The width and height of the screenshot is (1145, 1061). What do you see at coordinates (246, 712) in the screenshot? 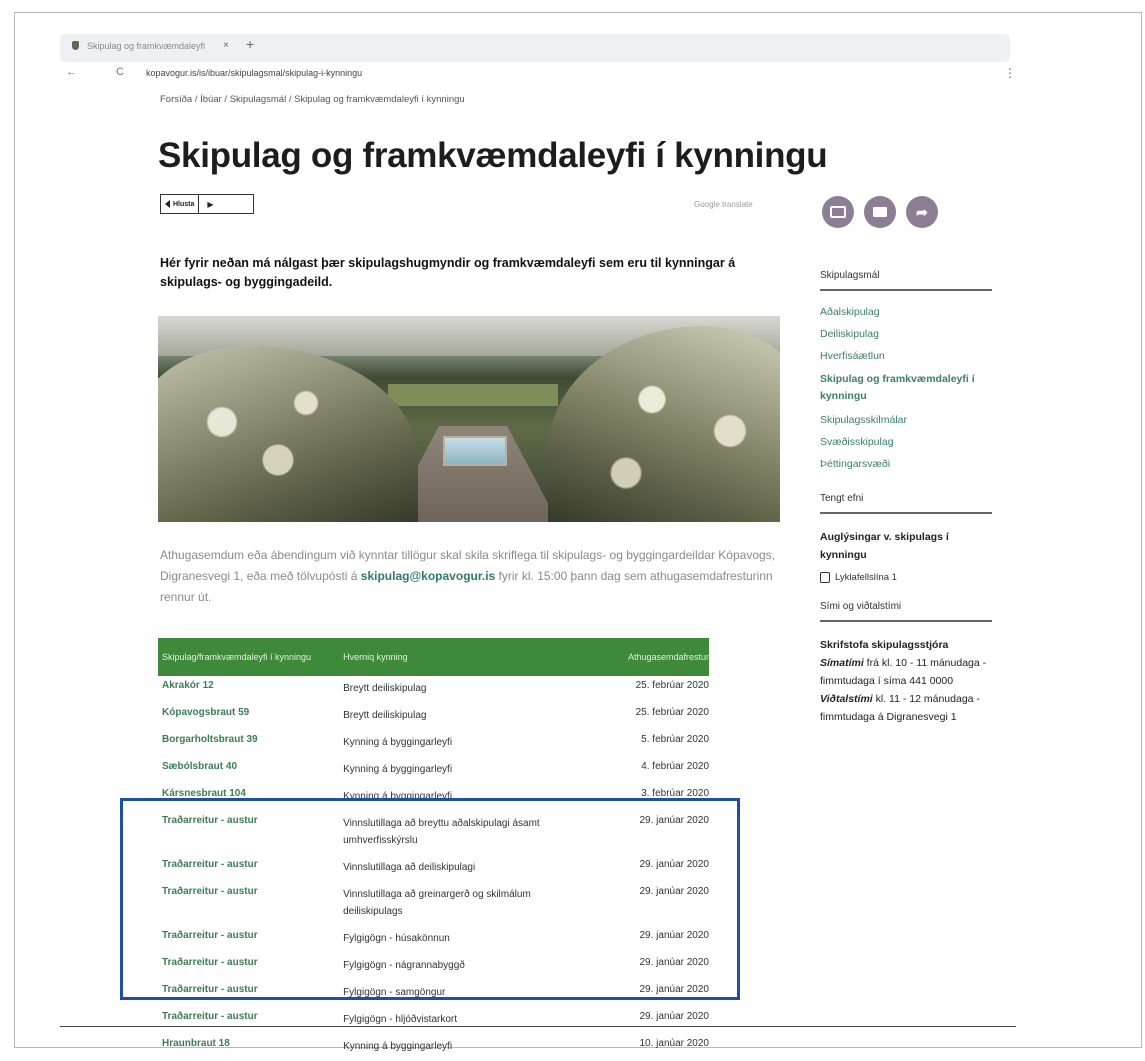
I see `plan-name-link: Kópavogsbraut 59` at bounding box center [246, 712].